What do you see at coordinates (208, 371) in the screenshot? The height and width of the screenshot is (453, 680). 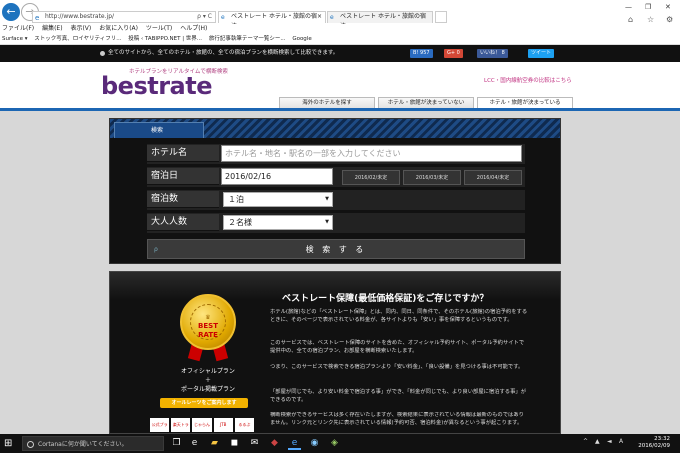 I see `official-plan-text: オフィシャルプラン` at bounding box center [208, 371].